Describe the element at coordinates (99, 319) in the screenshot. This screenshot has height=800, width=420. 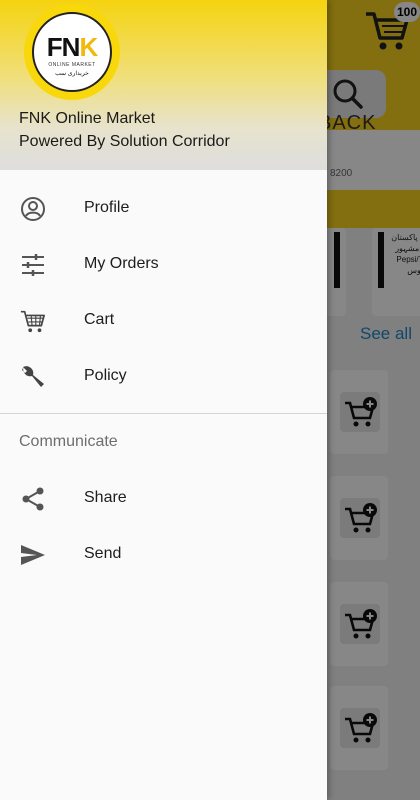
I see `menu-item-label: Cart` at that location.